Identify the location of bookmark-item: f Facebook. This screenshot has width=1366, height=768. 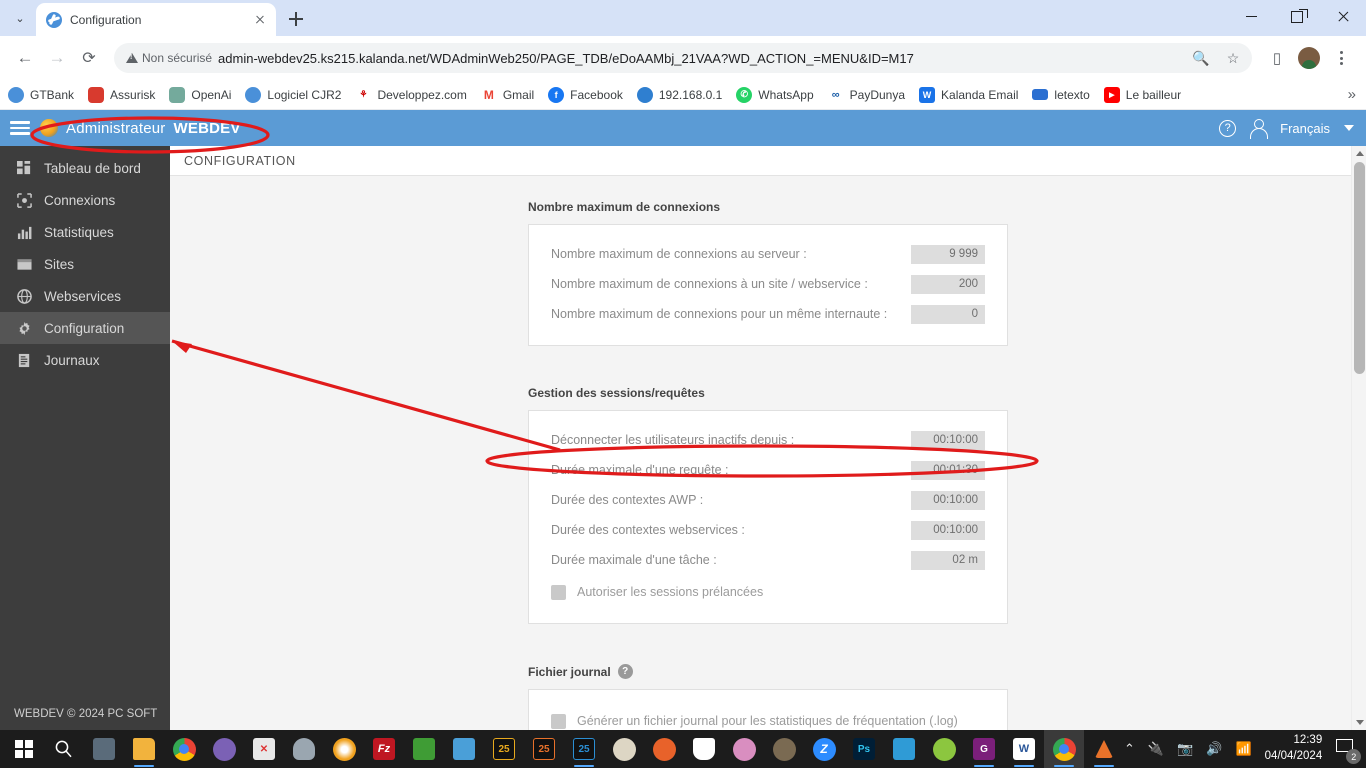
(585, 94).